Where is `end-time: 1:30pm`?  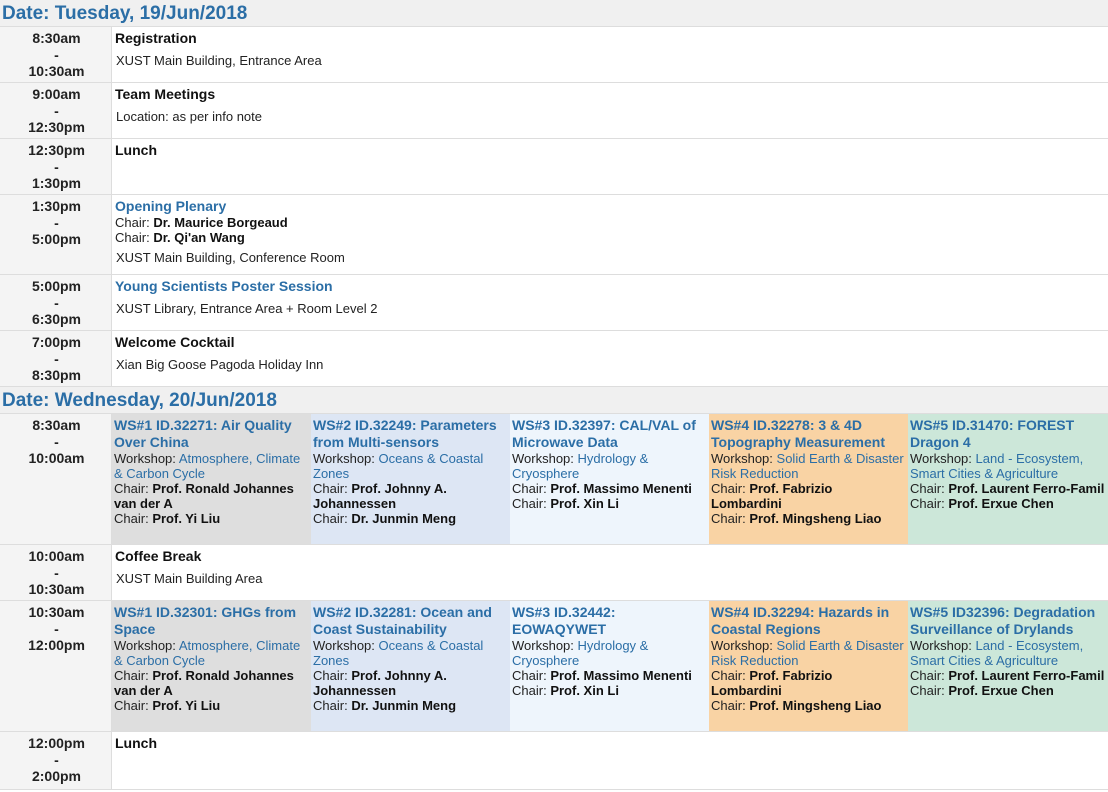 end-time: 1:30pm is located at coordinates (56, 183).